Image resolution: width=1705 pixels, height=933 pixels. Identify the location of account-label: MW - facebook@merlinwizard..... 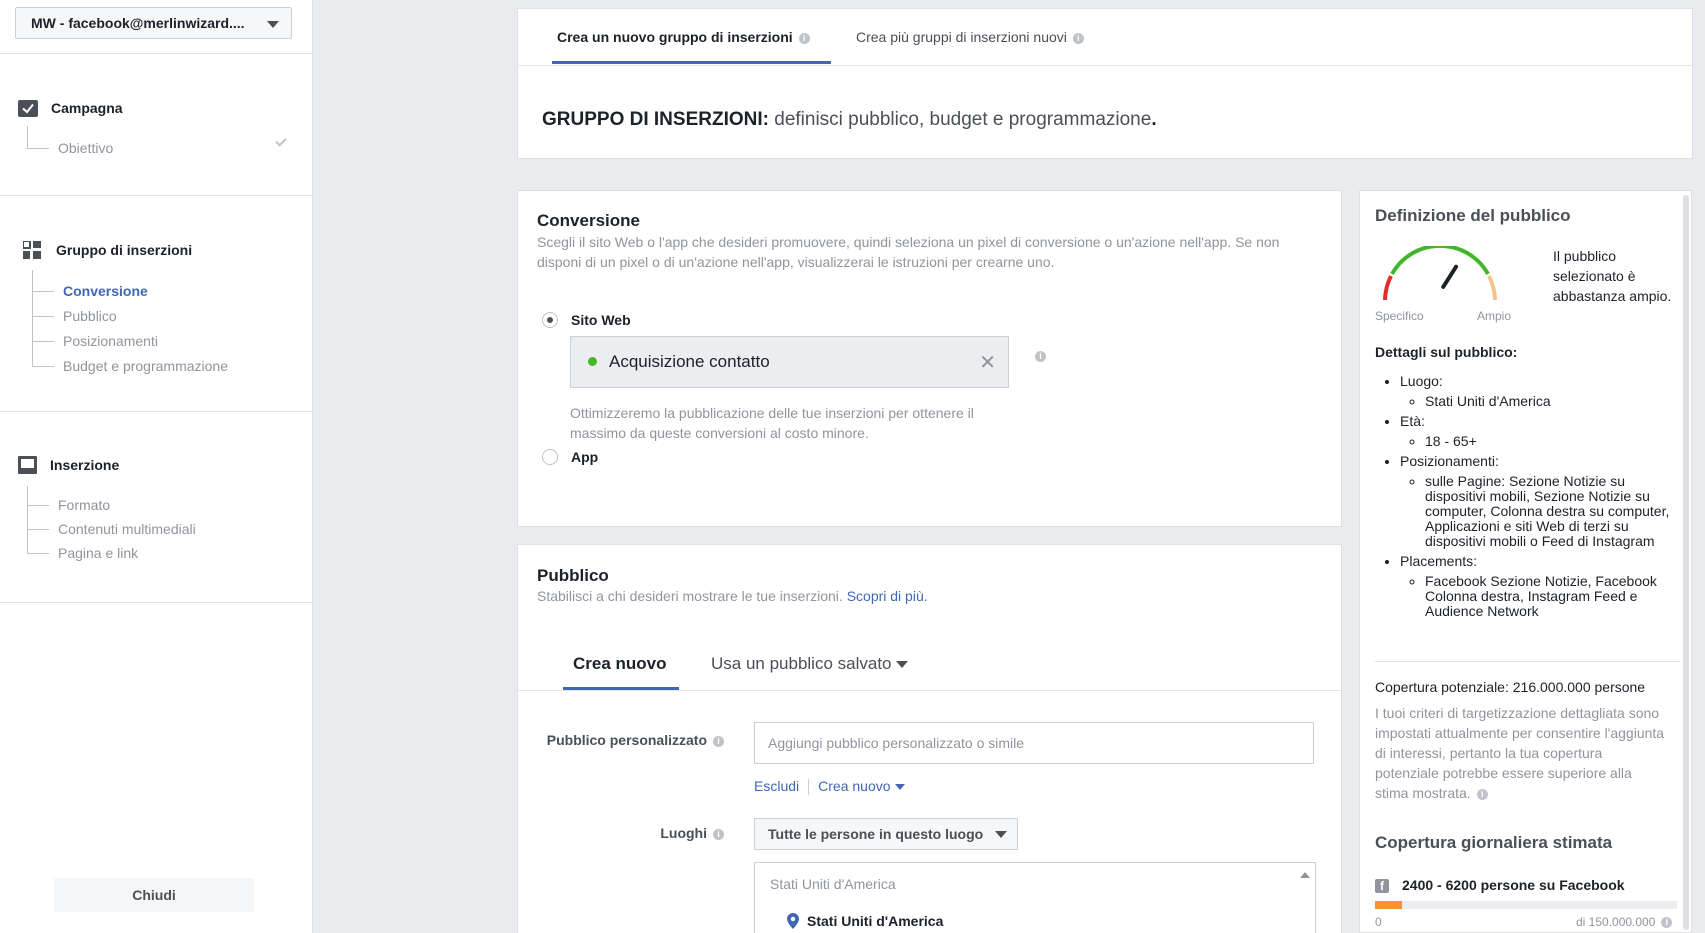
(138, 23).